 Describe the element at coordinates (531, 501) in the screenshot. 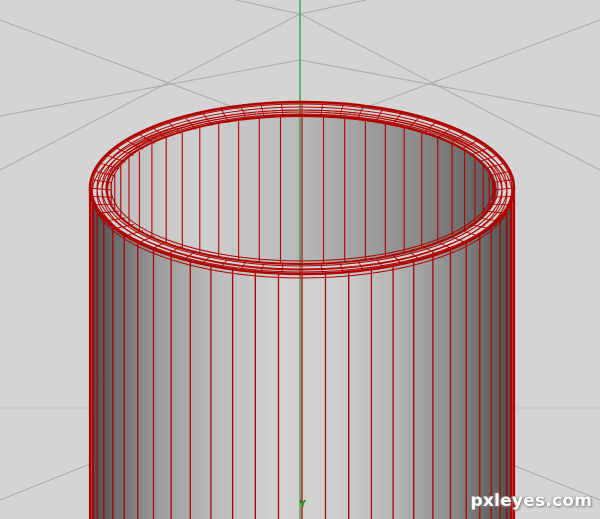

I see `watermark-logo: pxleyes.com` at that location.